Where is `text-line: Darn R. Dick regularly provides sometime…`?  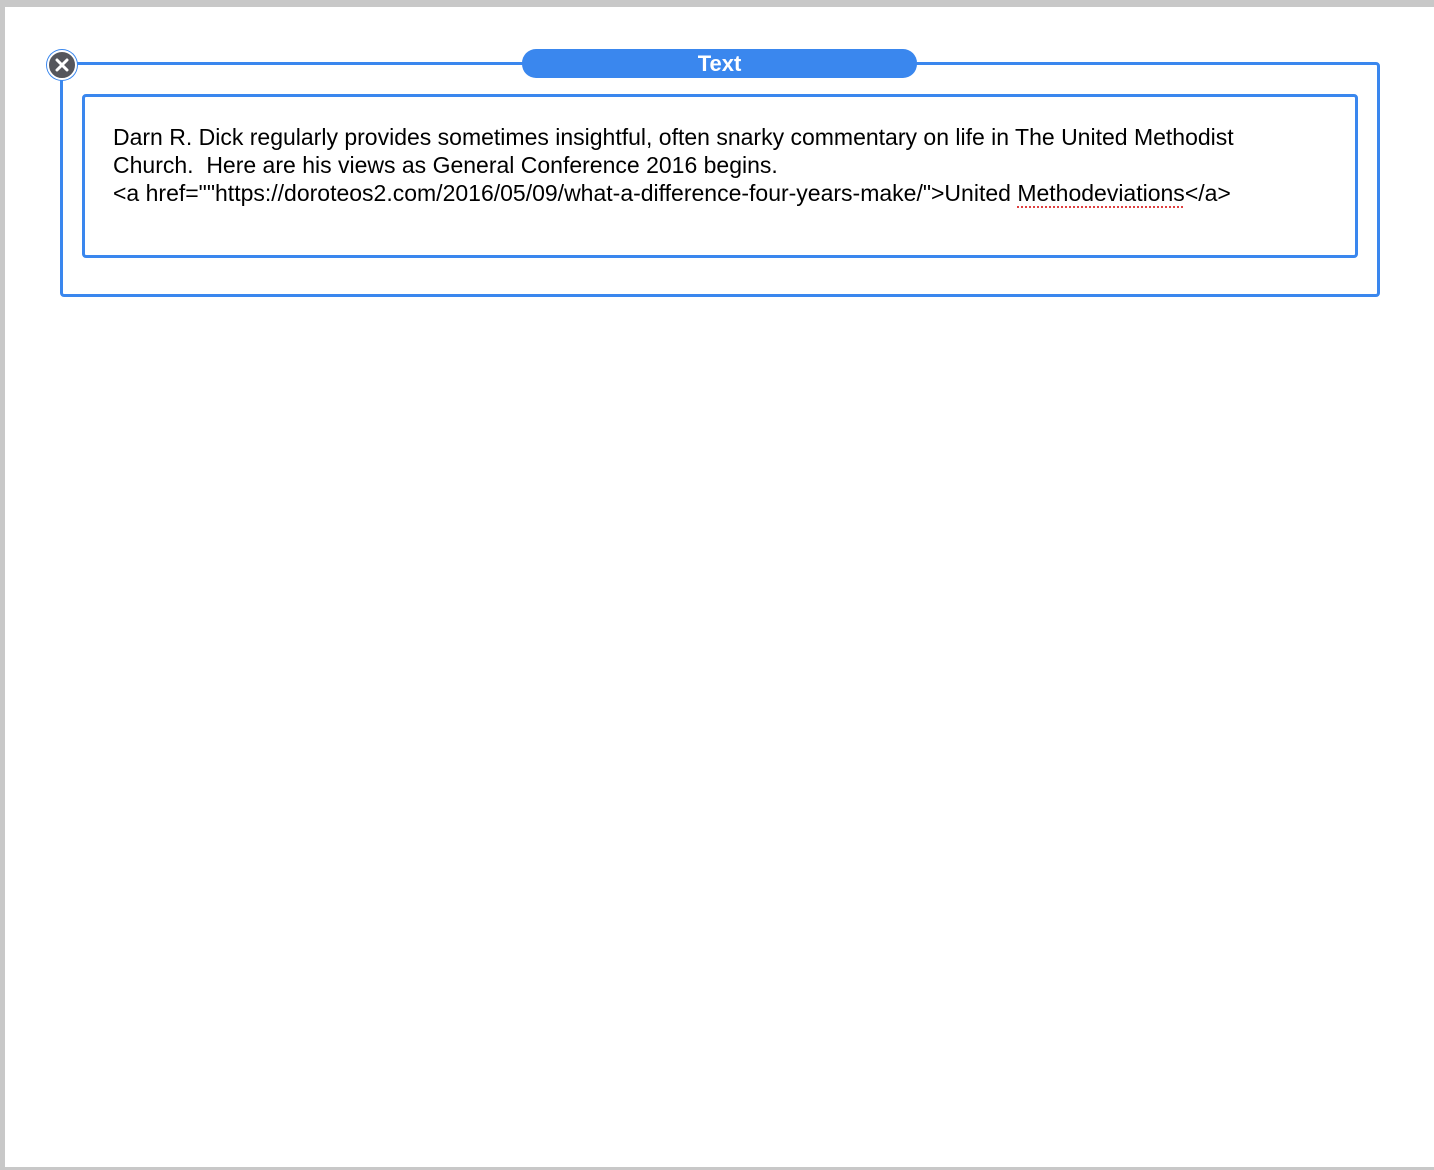 text-line: Darn R. Dick regularly provides sometime… is located at coordinates (673, 137).